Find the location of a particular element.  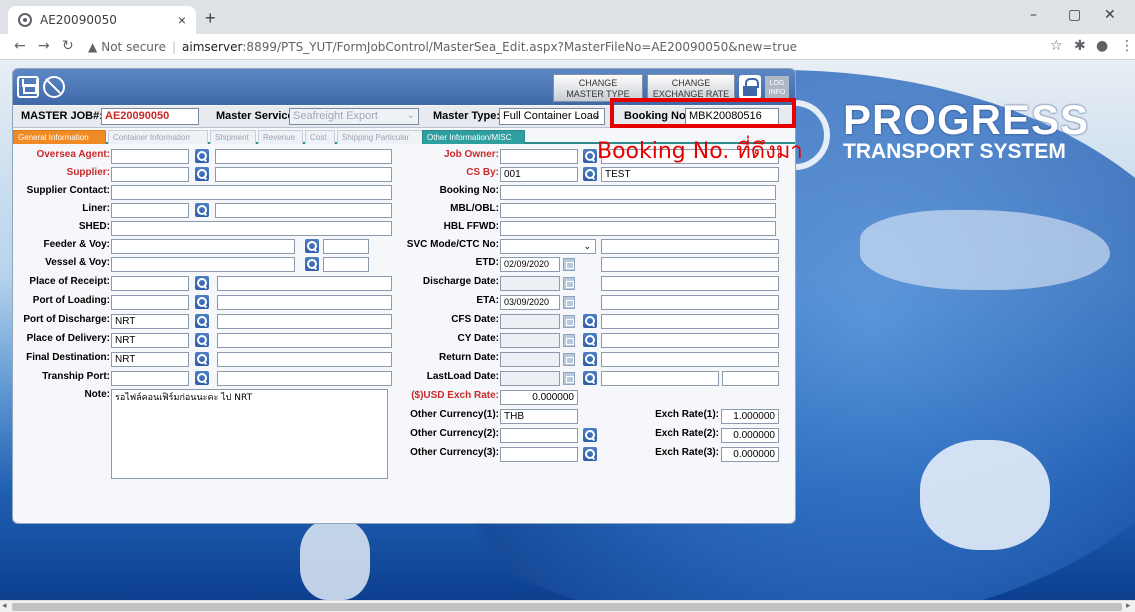

etd-note-field is located at coordinates (690, 264).